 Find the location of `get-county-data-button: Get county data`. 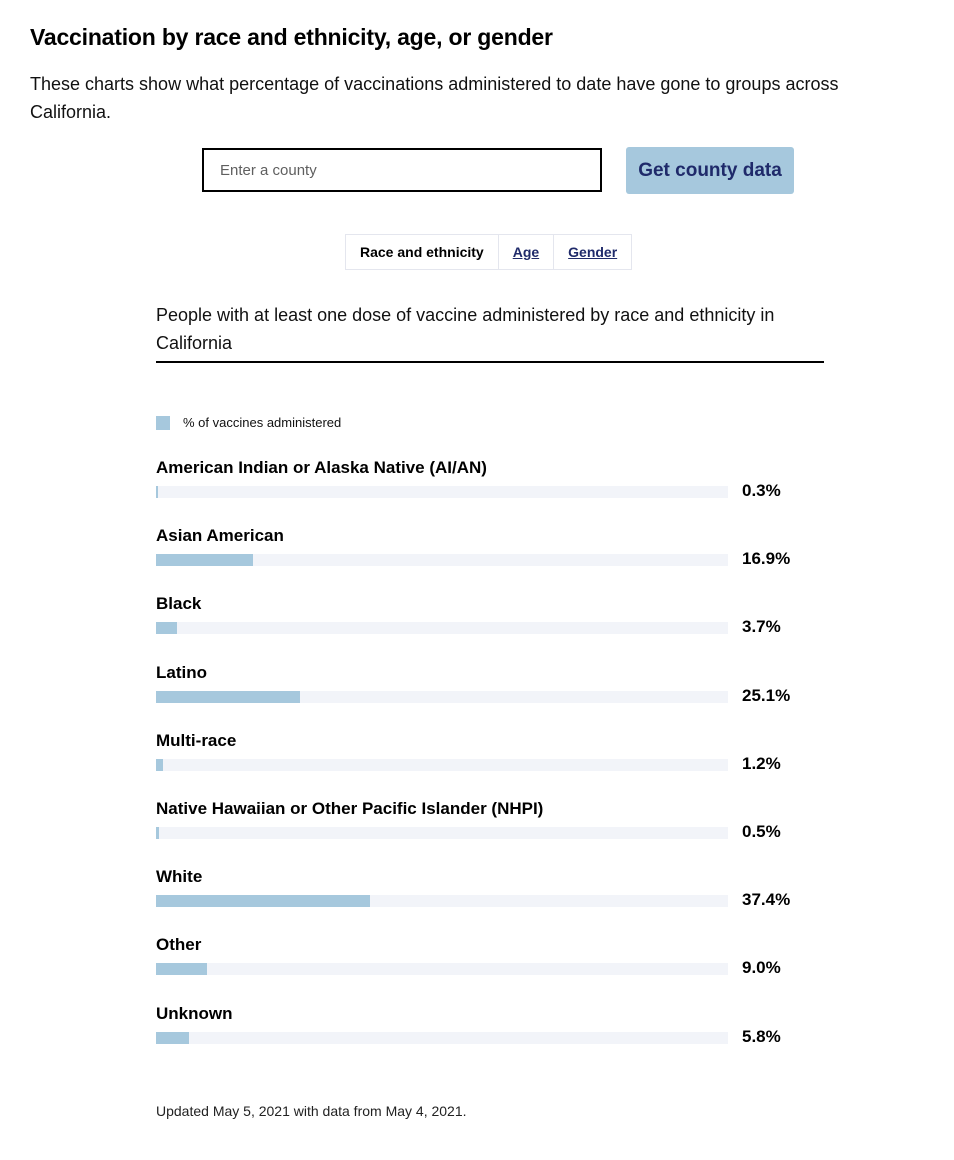

get-county-data-button: Get county data is located at coordinates (710, 170).